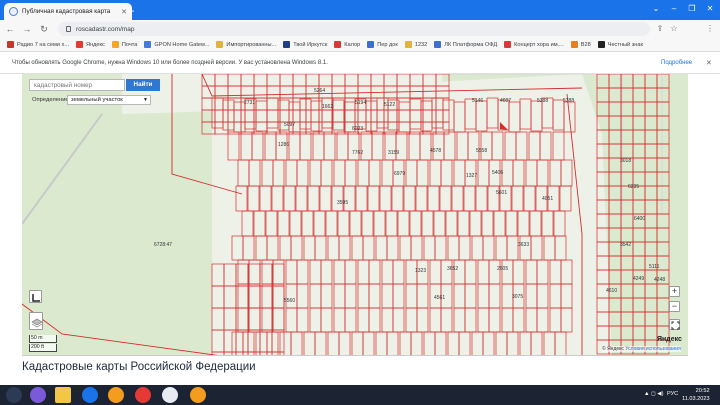 The height and width of the screenshot is (405, 720). Describe the element at coordinates (672, 394) in the screenshot. I see `input-language: РУС` at that location.